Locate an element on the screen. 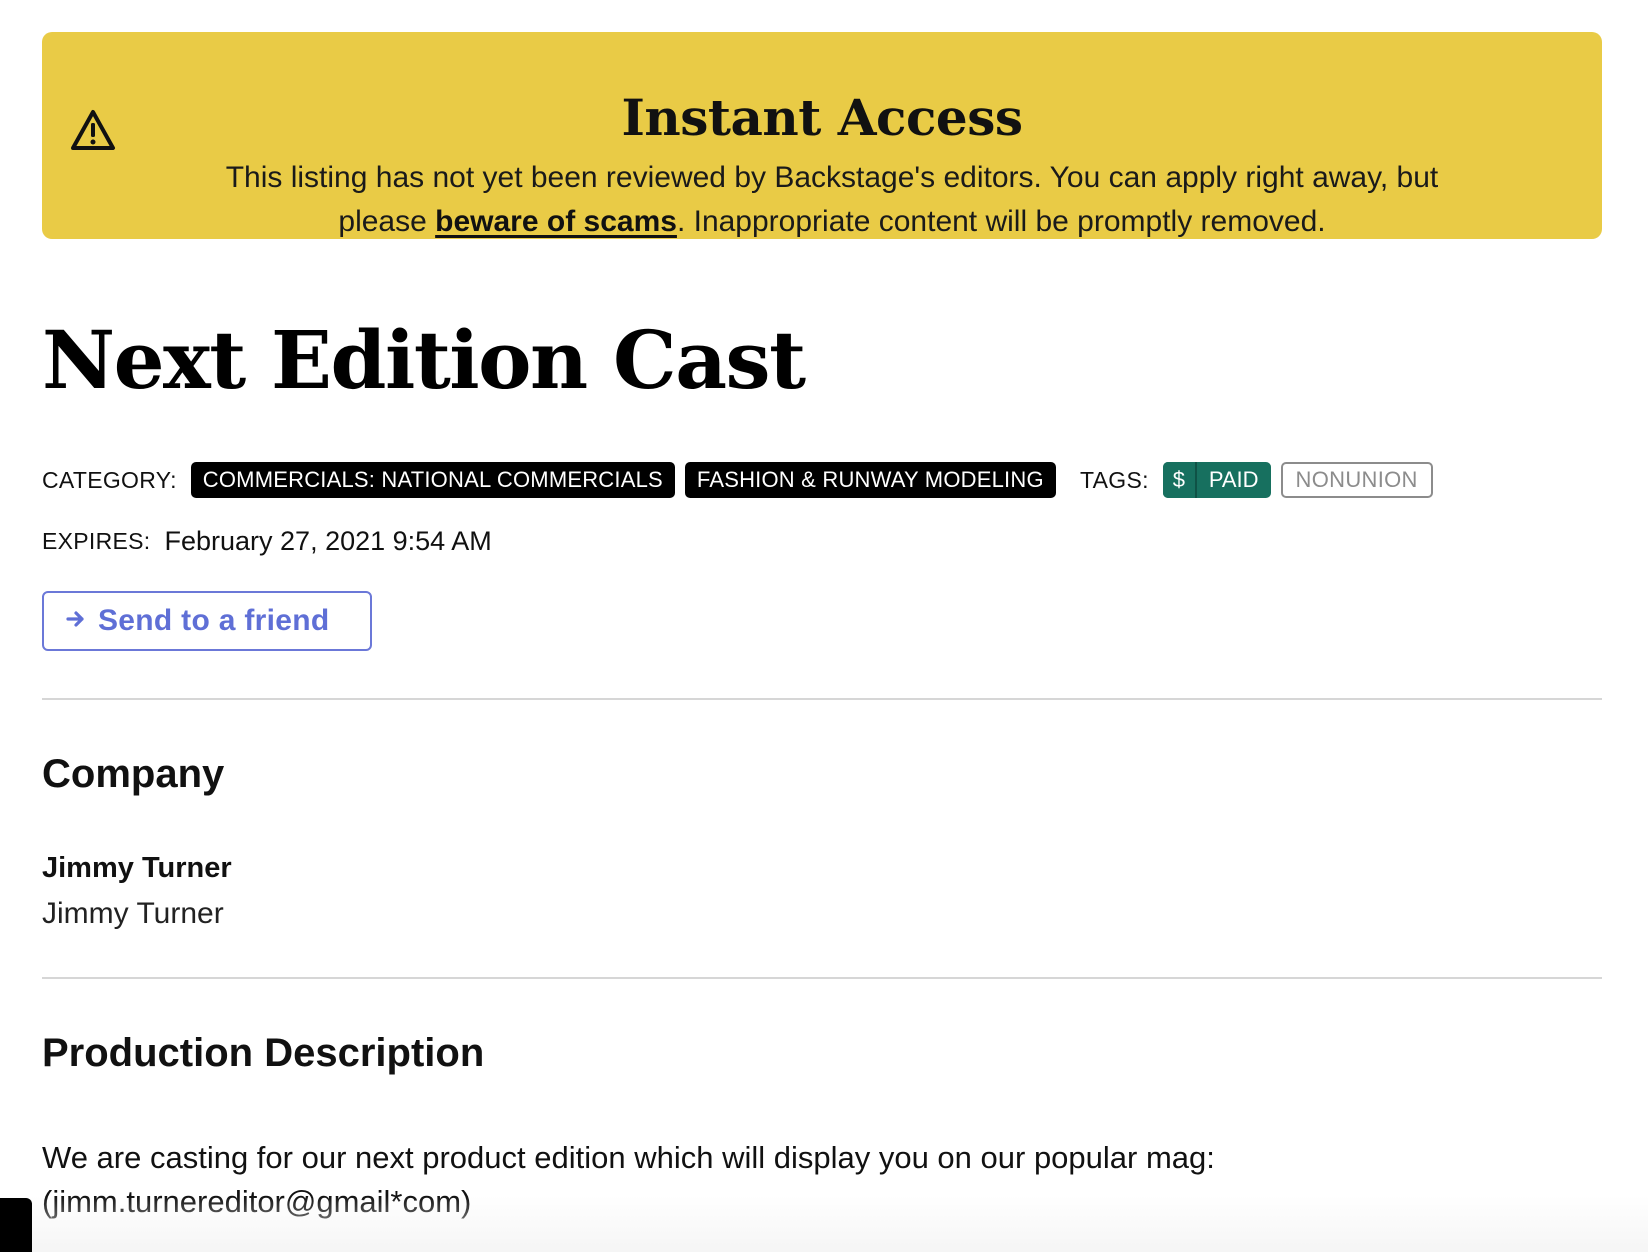 The width and height of the screenshot is (1648, 1252). banner-title: Instant Access is located at coordinates (822, 117).